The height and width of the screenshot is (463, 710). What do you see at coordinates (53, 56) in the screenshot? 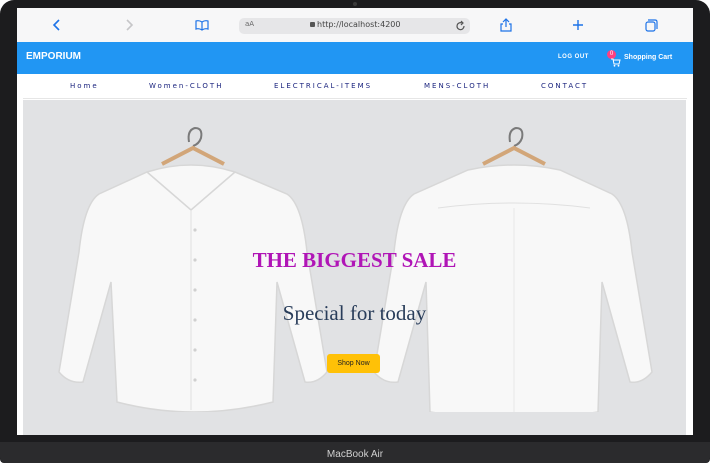
I see `brand-logo: EMPORIUM` at bounding box center [53, 56].